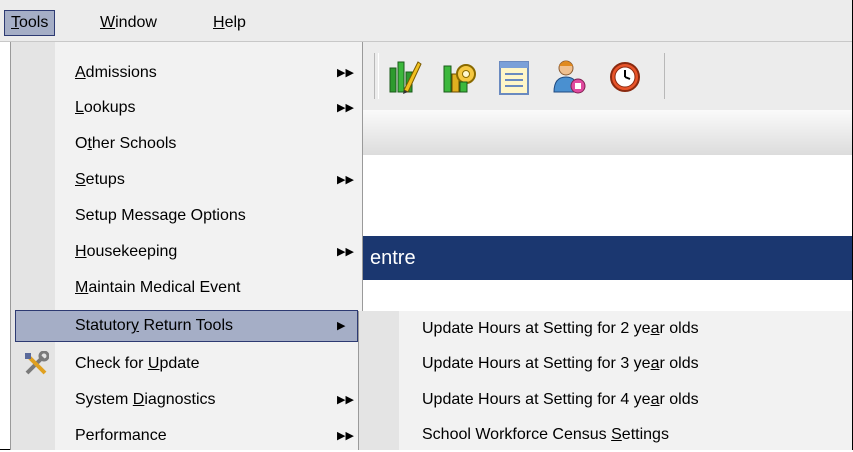 This screenshot has height=452, width=853. Describe the element at coordinates (560, 329) in the screenshot. I see `submenu-item-hours-2-year-olds: Update Hours at Setting for 2 year olds` at that location.